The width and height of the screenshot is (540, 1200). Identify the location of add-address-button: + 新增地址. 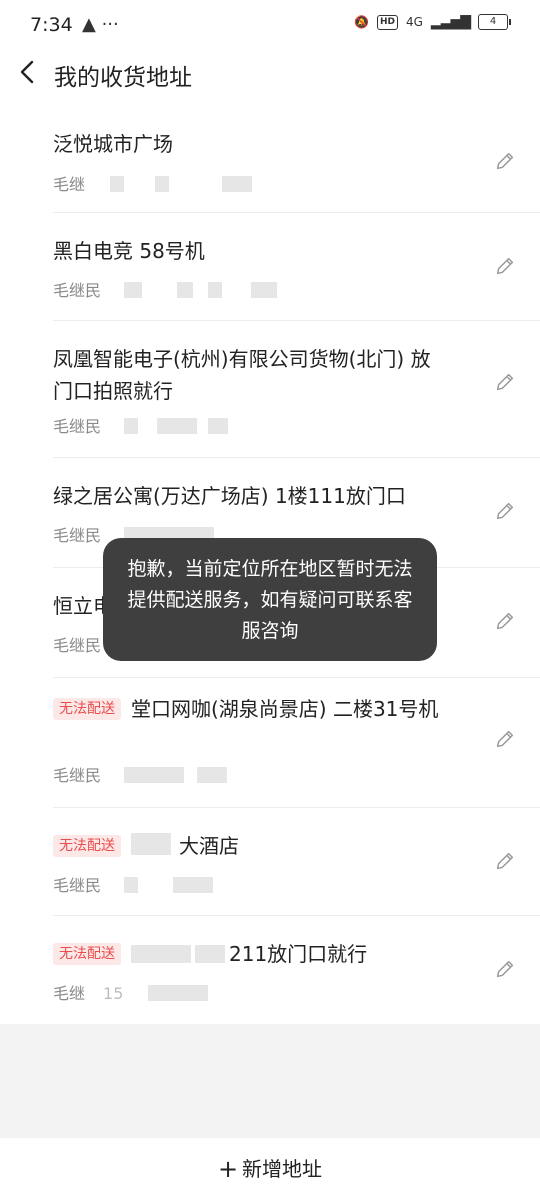
(270, 1169).